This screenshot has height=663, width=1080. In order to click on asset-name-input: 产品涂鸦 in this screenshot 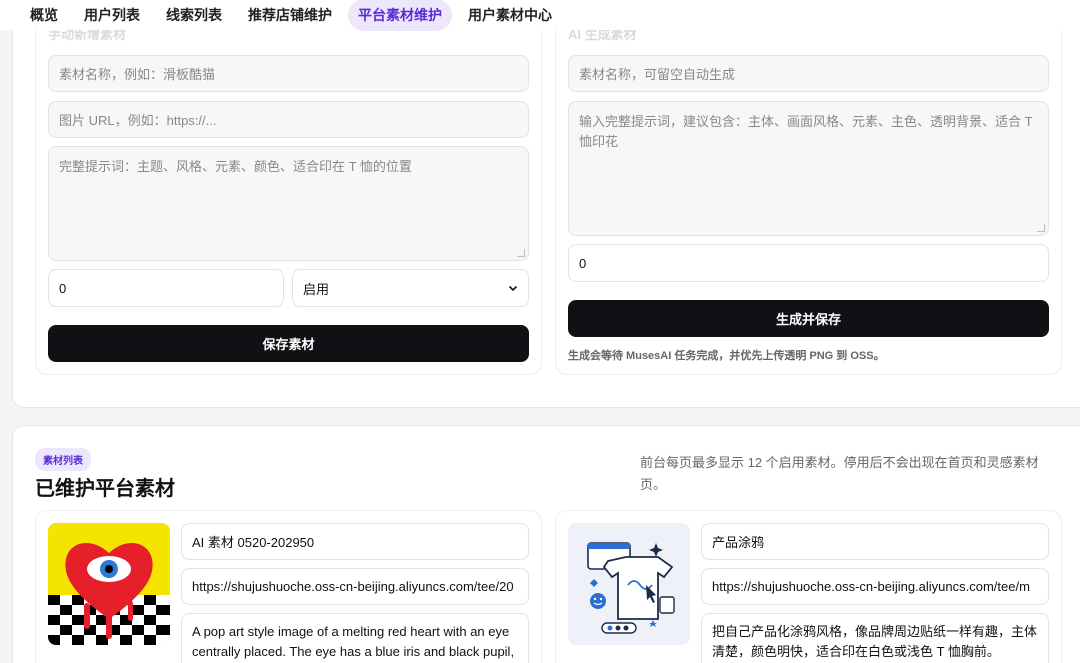, I will do `click(875, 541)`.